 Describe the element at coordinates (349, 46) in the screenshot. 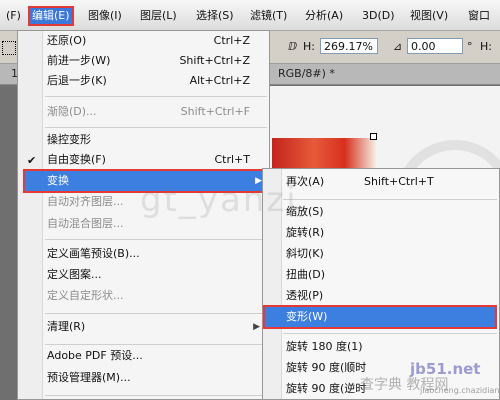

I see `height-field: 269.17%` at that location.